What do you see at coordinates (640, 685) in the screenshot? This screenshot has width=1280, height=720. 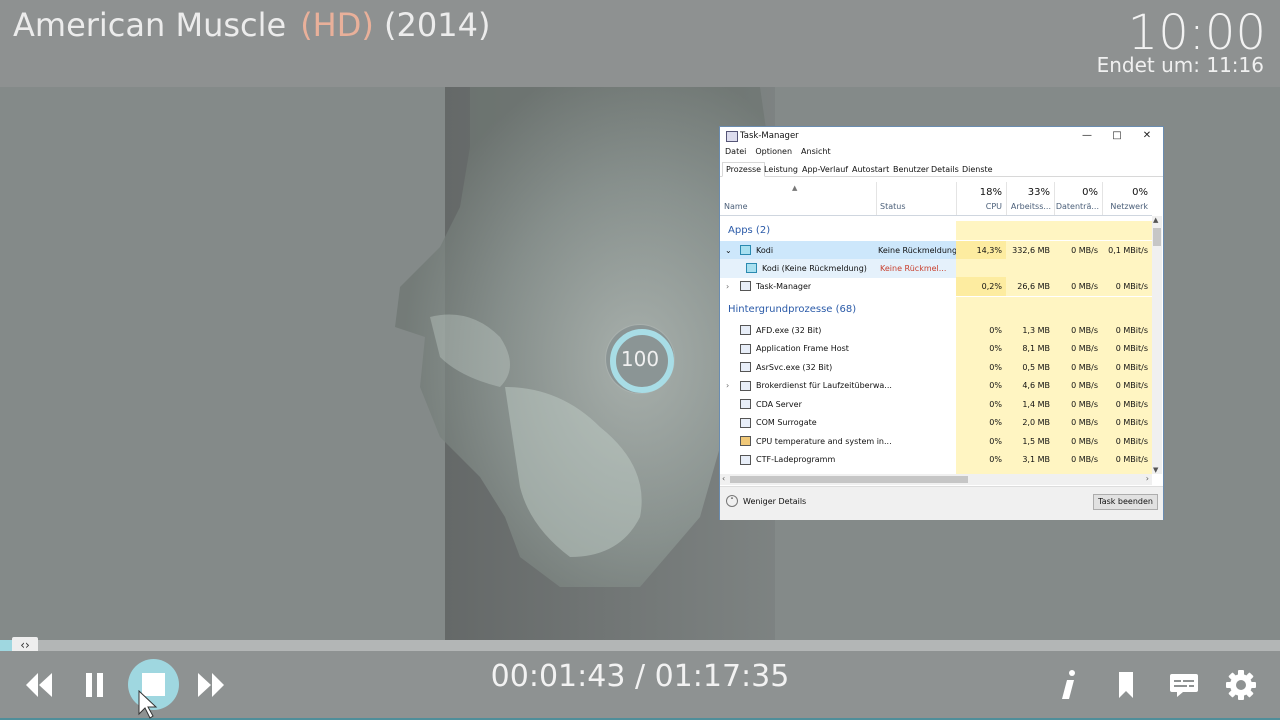 I see `osd-controls: 00:01:43 / 01:17:35` at bounding box center [640, 685].